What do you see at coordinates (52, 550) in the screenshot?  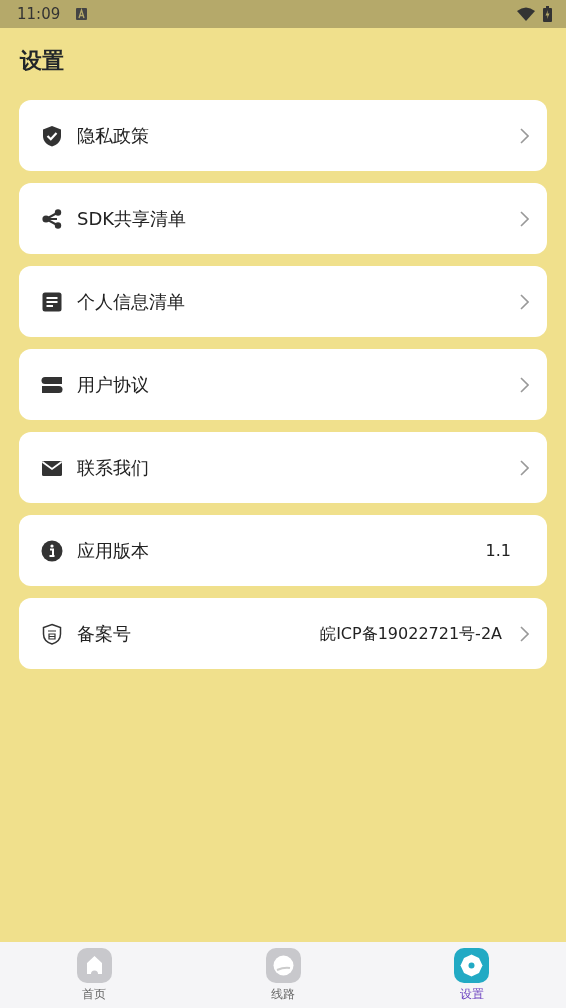 I see `info-icon` at bounding box center [52, 550].